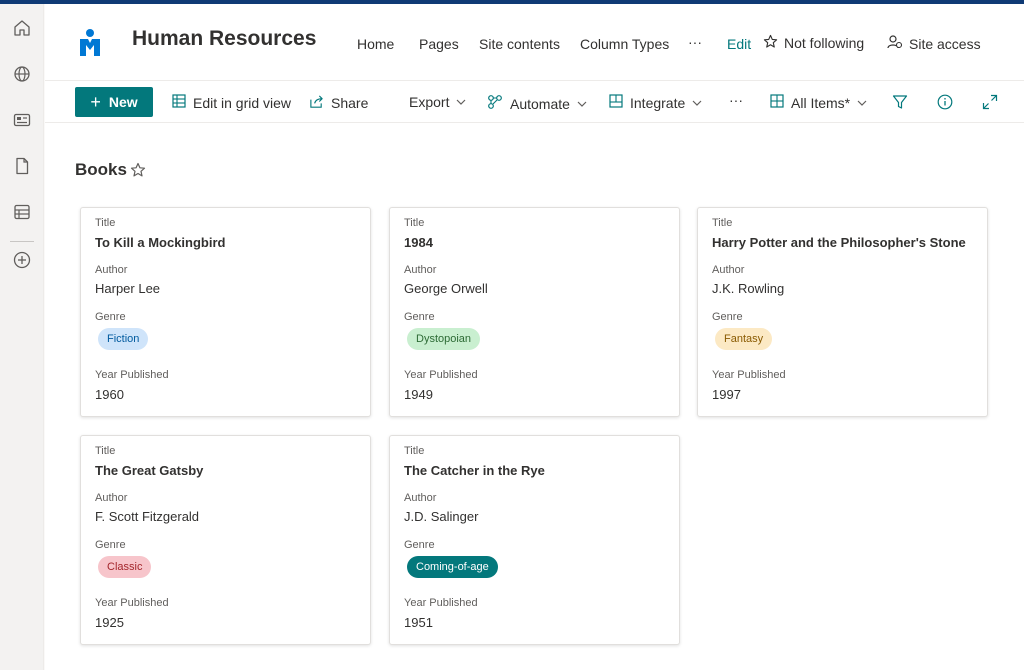 This screenshot has height=670, width=1024. Describe the element at coordinates (900, 102) in the screenshot. I see `filter-icon` at that location.